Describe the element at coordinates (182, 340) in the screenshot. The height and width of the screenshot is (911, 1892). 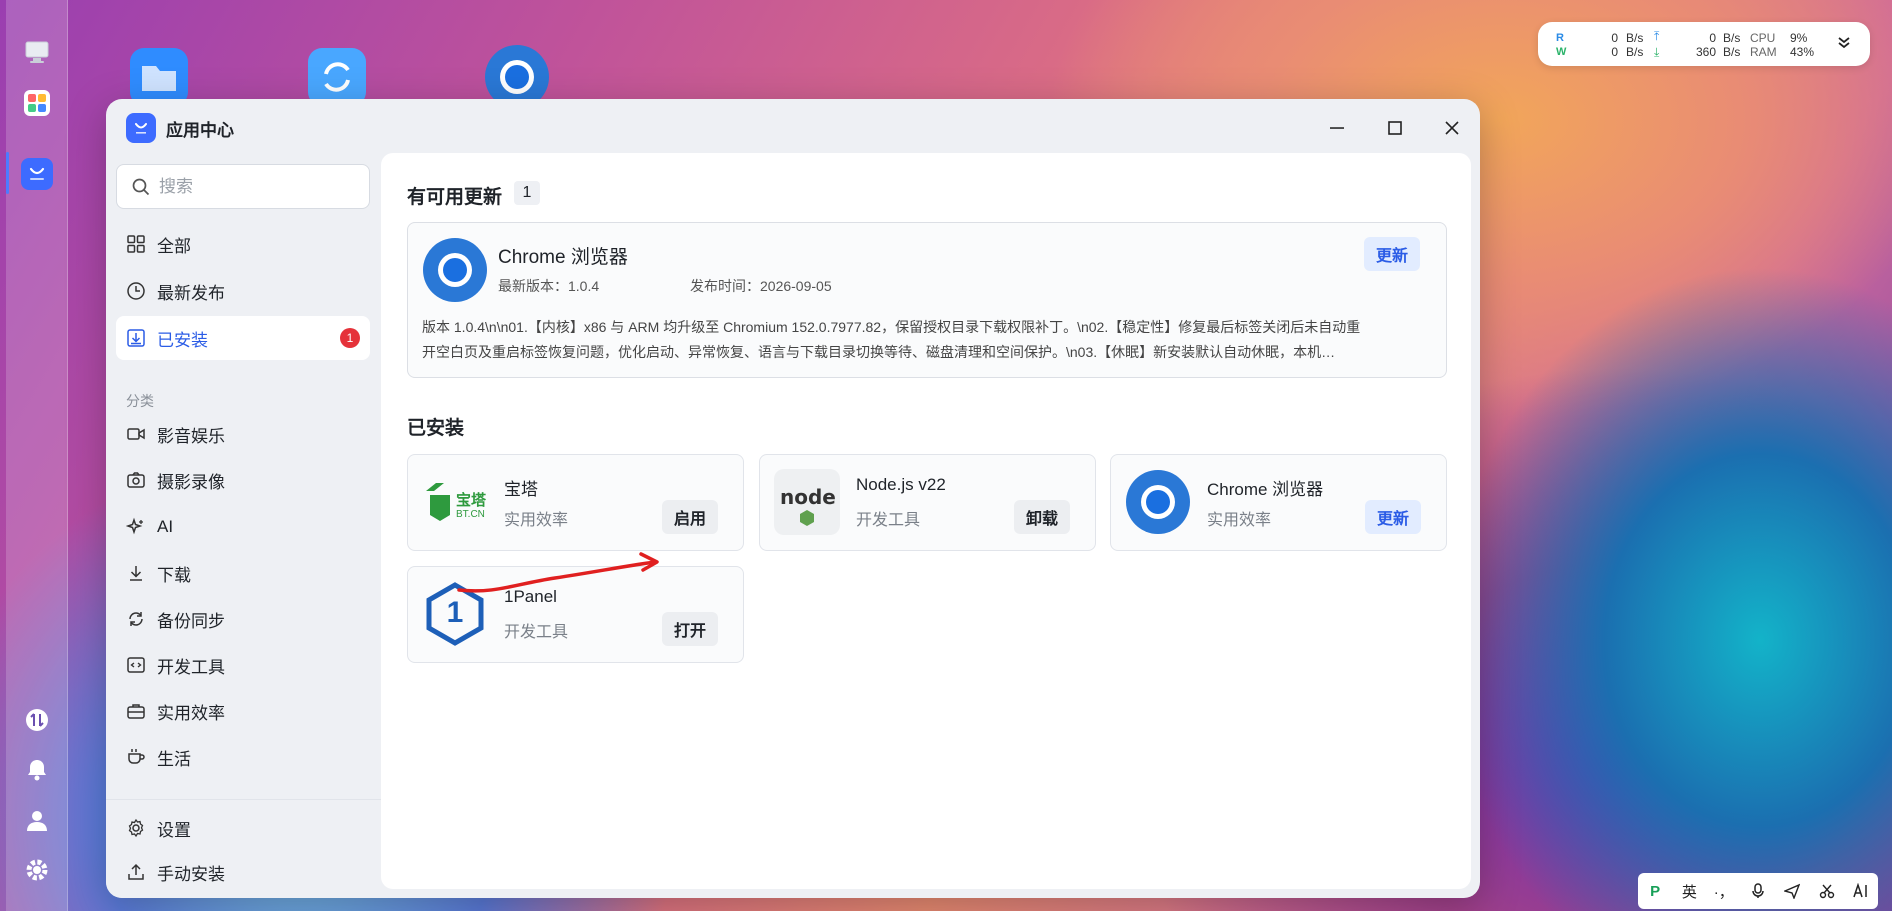
I see `nav-installed-label: 已安装` at that location.